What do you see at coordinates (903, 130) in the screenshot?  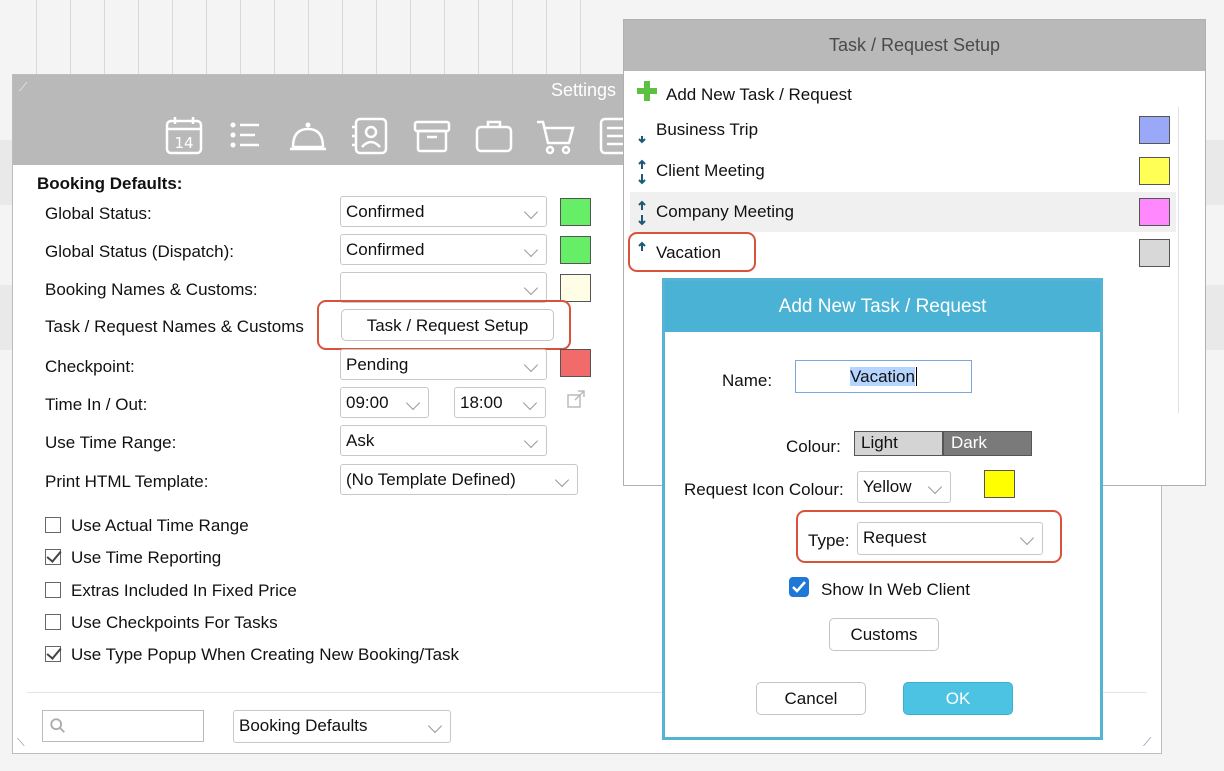 I see `task-item: Business Trip` at bounding box center [903, 130].